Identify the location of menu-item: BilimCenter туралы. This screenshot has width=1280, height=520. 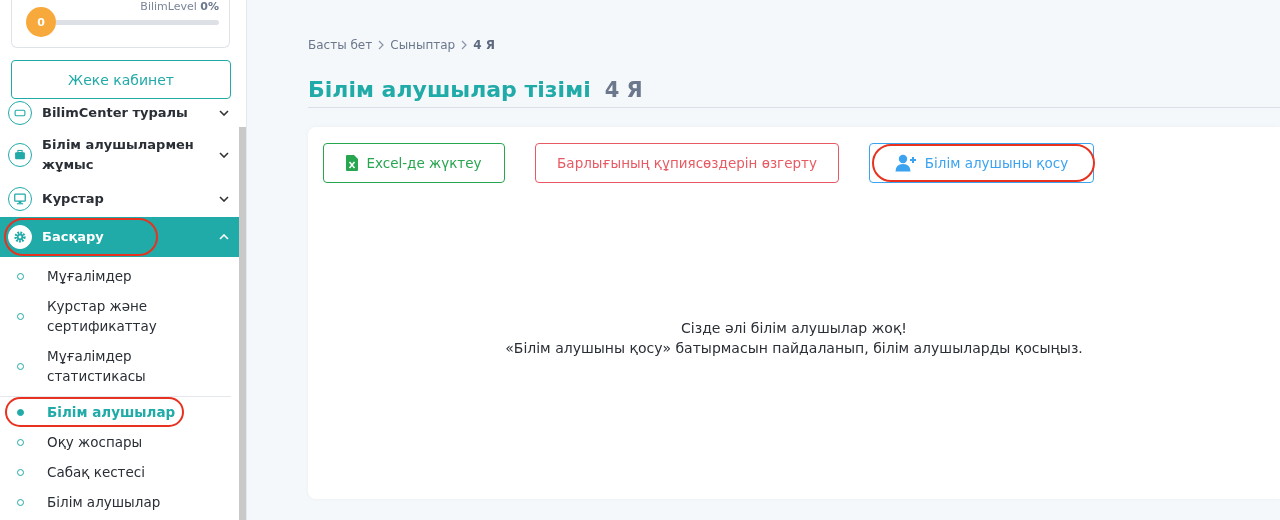
(119, 115).